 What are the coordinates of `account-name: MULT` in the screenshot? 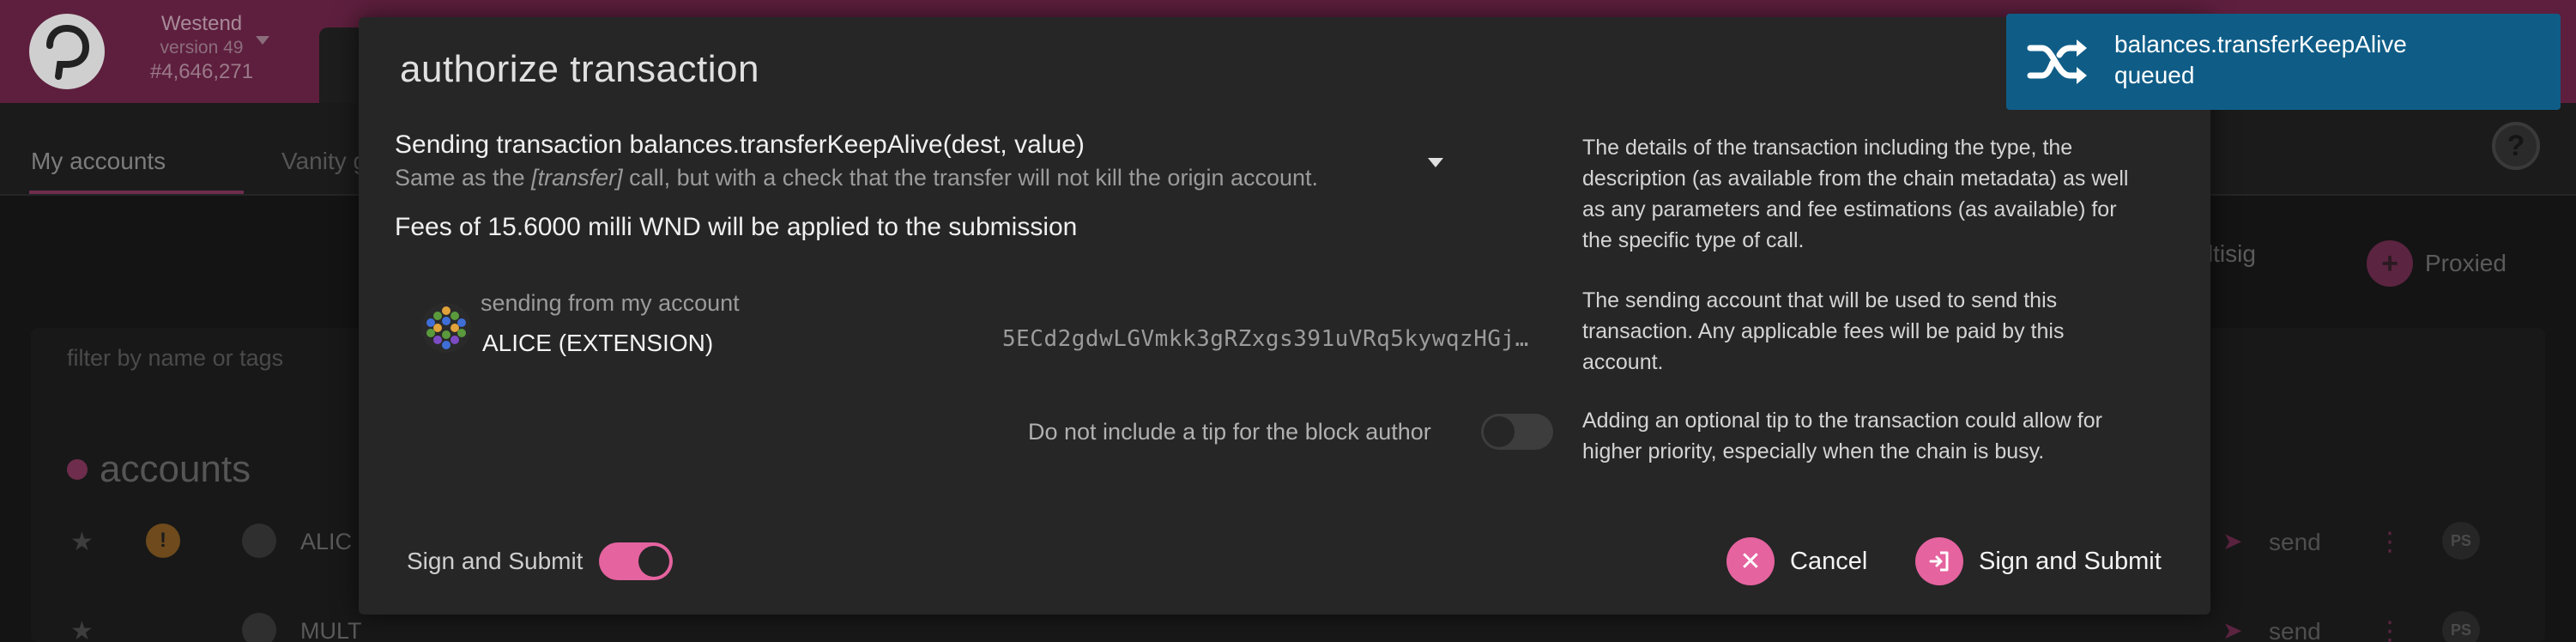 It's located at (331, 630).